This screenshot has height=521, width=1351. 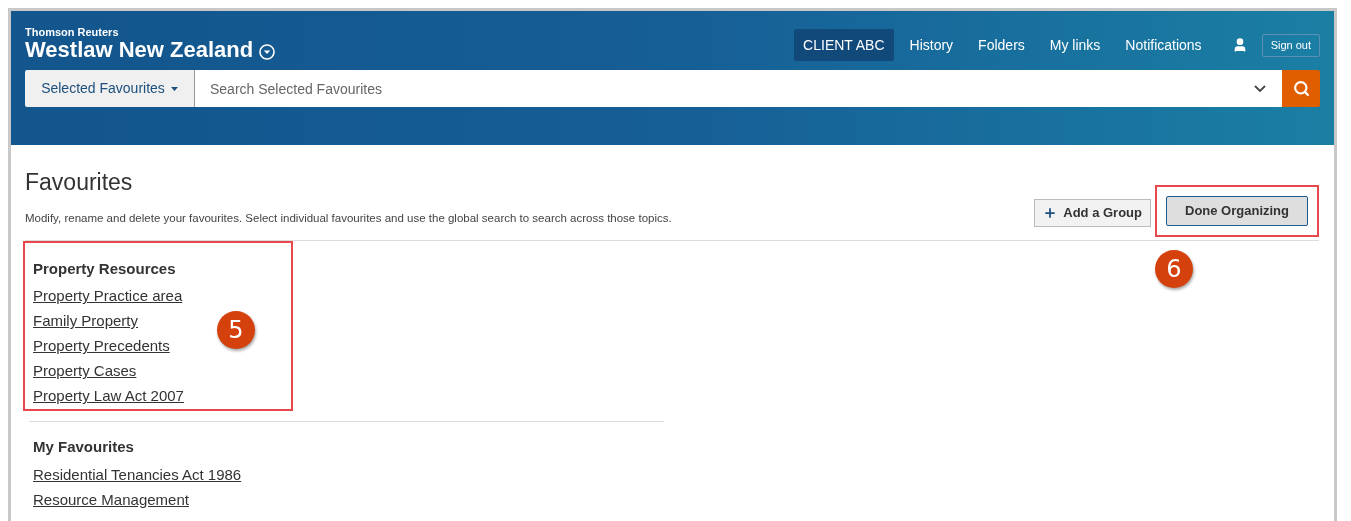 What do you see at coordinates (139, 50) in the screenshot?
I see `product-name: Westlaw New Zealand` at bounding box center [139, 50].